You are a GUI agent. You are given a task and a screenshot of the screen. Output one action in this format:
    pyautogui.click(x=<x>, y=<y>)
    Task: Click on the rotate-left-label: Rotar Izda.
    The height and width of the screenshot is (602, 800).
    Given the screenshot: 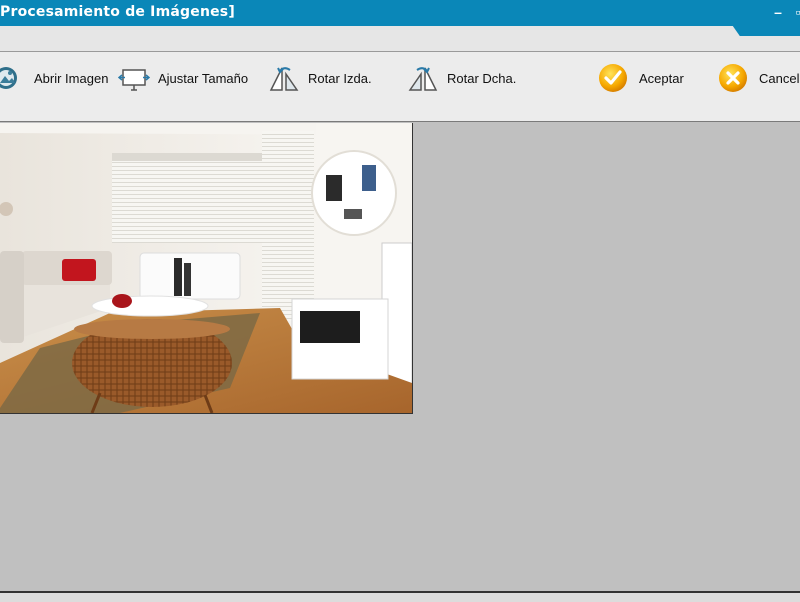 What is the action you would take?
    pyautogui.click(x=340, y=78)
    